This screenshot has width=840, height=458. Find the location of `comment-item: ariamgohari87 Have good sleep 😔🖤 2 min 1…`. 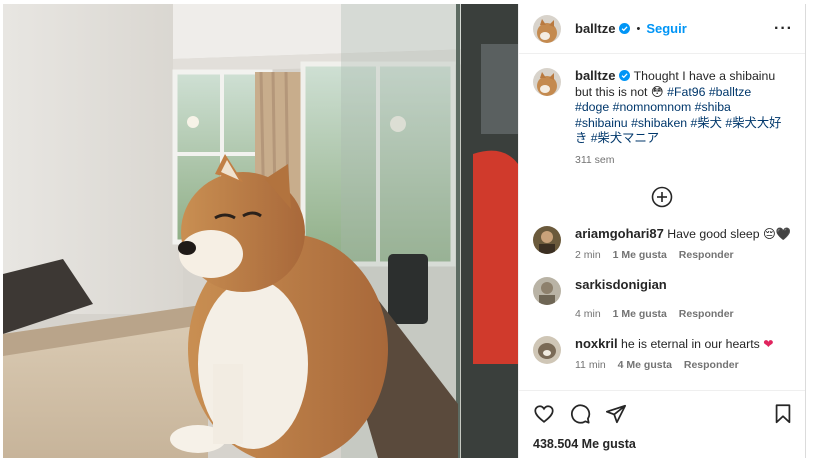

comment-item: ariamgohari87 Have good sleep 😔🖤 2 min 1… is located at coordinates (662, 244).